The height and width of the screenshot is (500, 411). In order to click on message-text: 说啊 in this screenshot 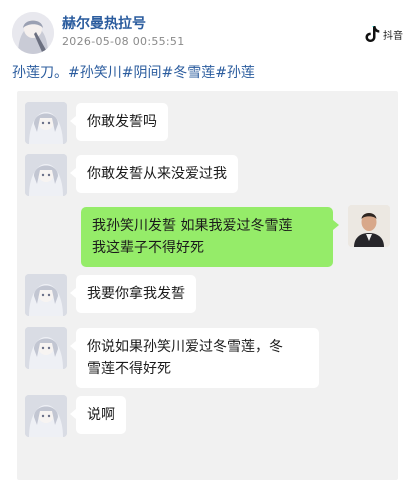, I will do `click(101, 415)`.